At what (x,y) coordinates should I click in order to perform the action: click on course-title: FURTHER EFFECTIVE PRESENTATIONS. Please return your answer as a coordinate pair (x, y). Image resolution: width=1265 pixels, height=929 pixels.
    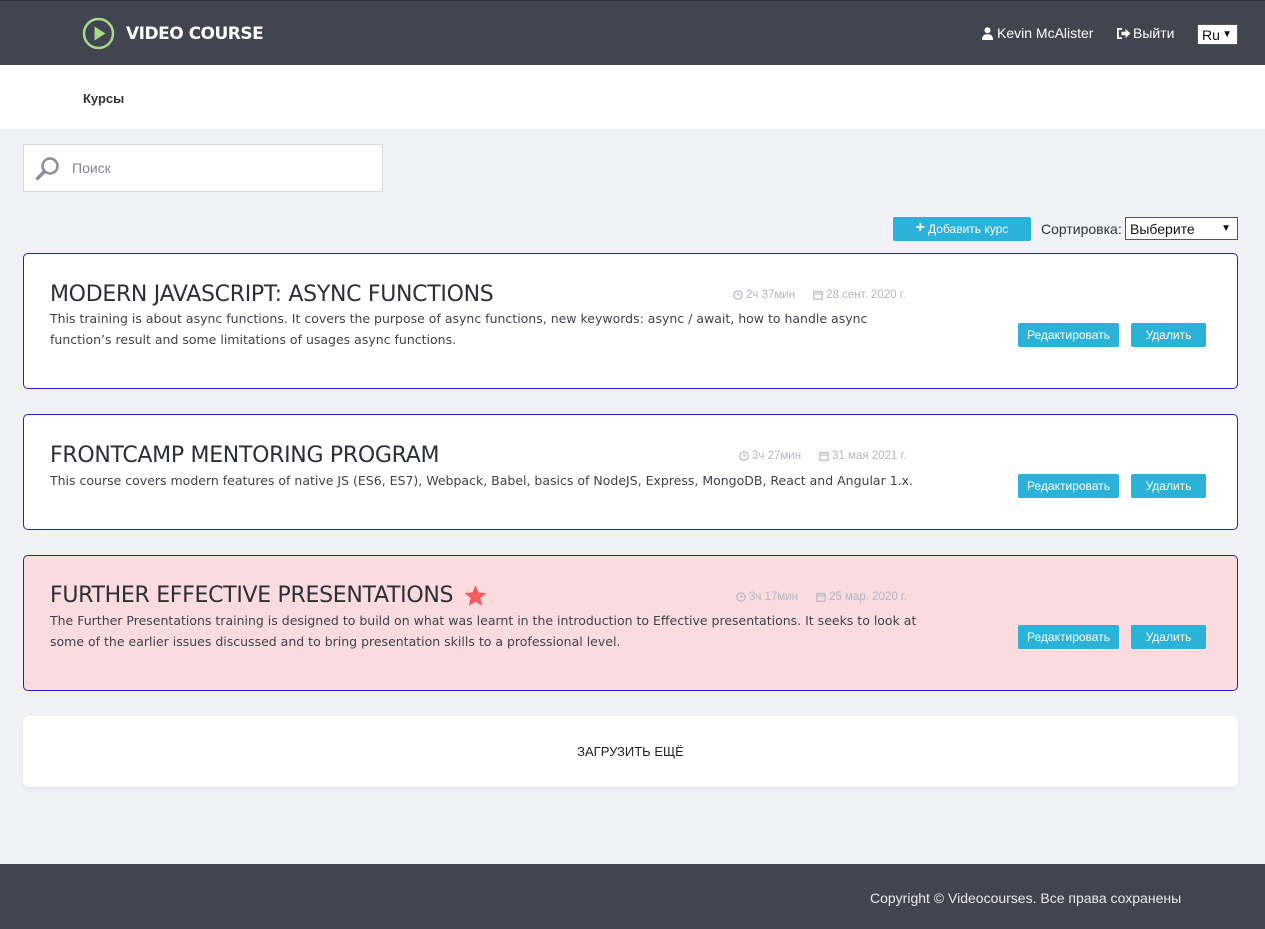
    Looking at the image, I should click on (269, 595).